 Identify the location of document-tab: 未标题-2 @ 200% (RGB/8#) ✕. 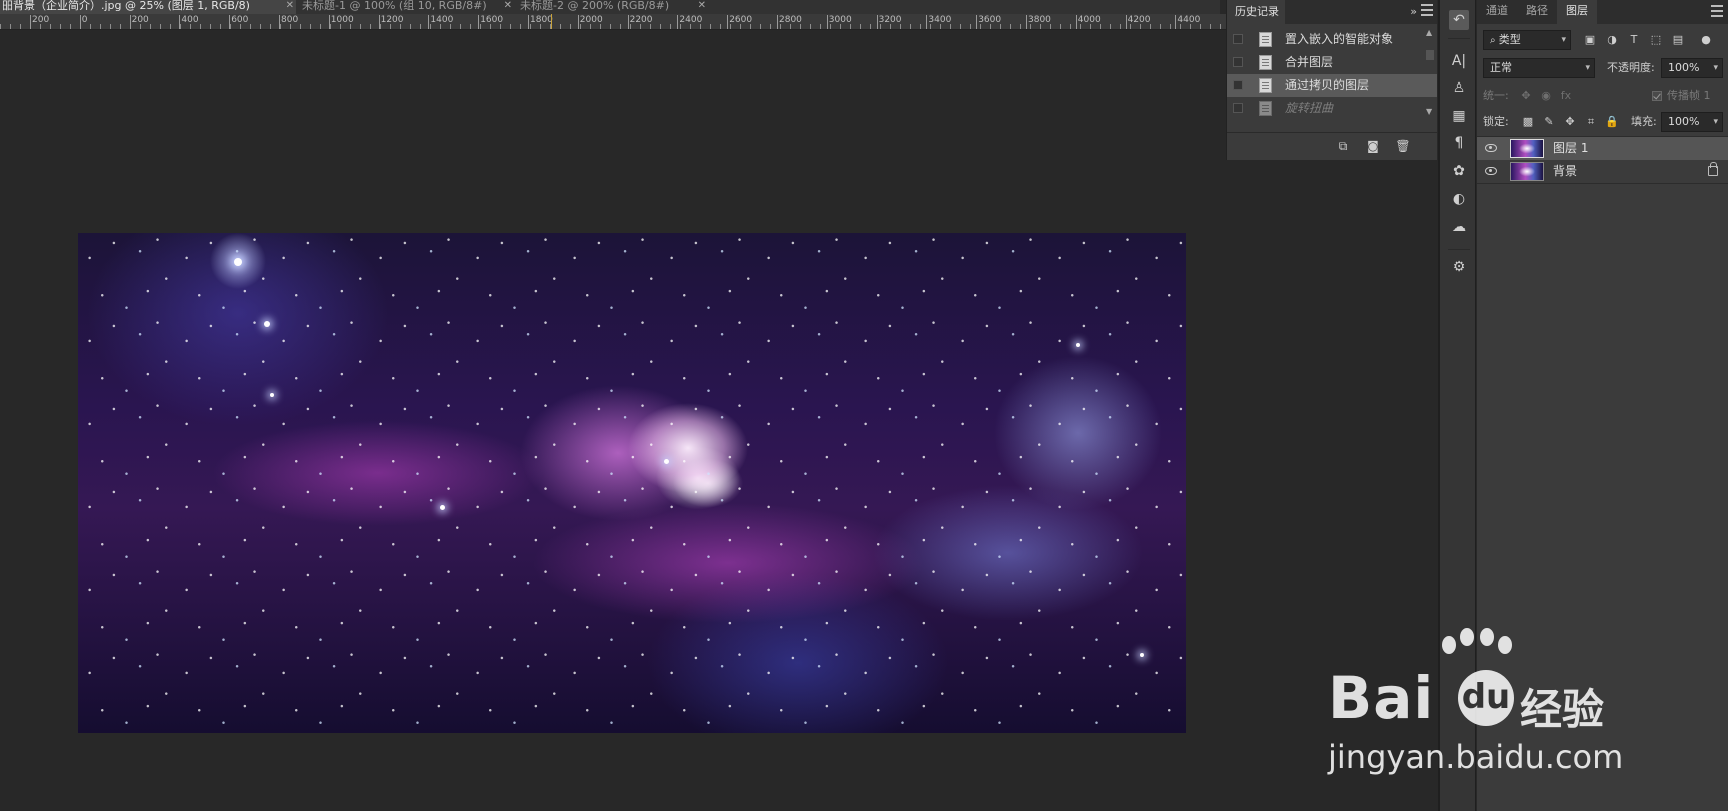
(613, 7).